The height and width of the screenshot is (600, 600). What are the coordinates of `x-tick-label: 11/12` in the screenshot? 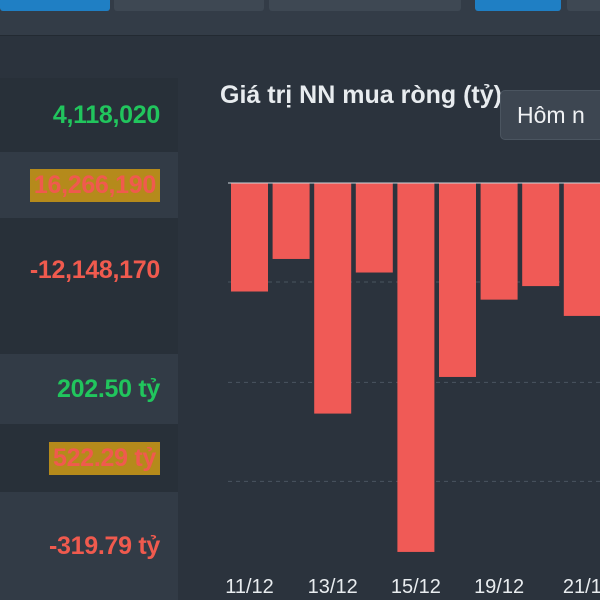 It's located at (249, 587).